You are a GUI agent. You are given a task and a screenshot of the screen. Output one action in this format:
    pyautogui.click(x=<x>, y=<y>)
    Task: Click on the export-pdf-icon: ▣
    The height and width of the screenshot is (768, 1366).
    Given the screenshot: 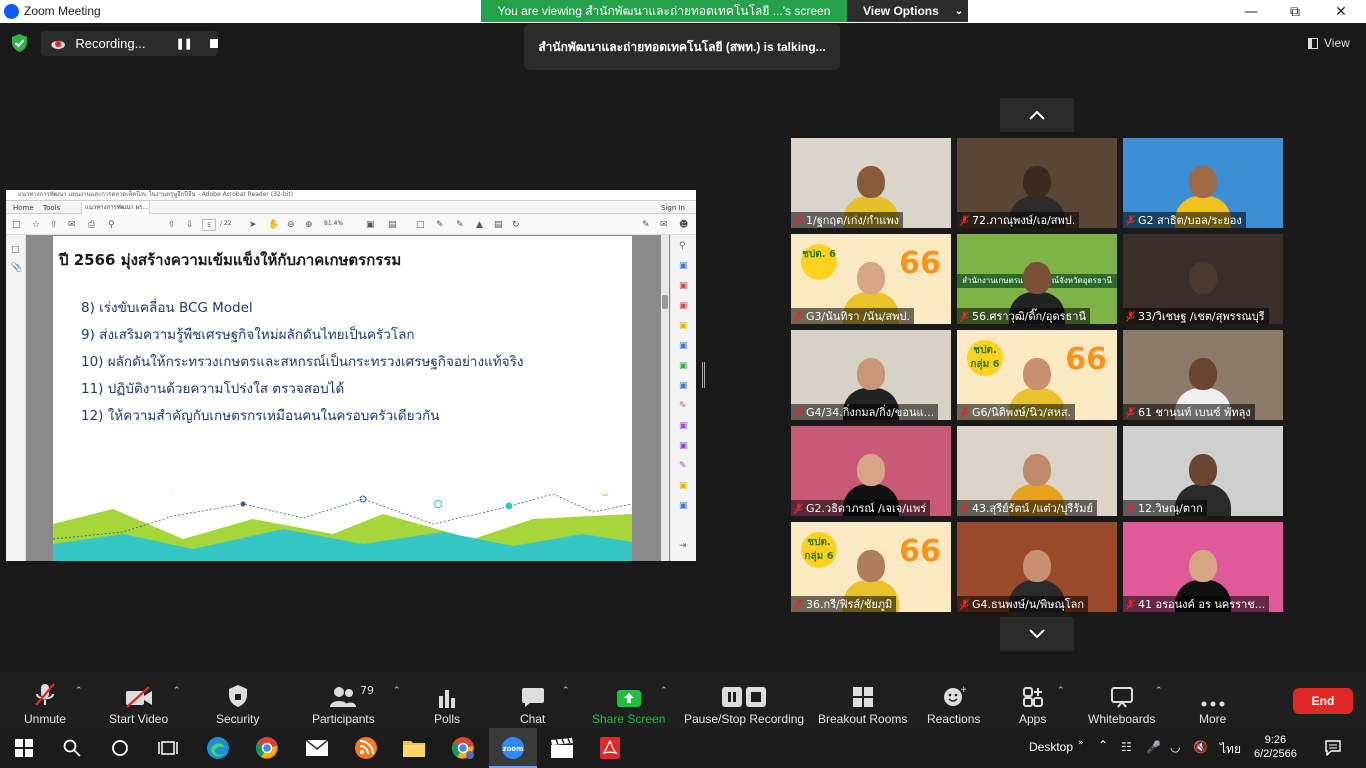 What is the action you would take?
    pyautogui.click(x=683, y=266)
    